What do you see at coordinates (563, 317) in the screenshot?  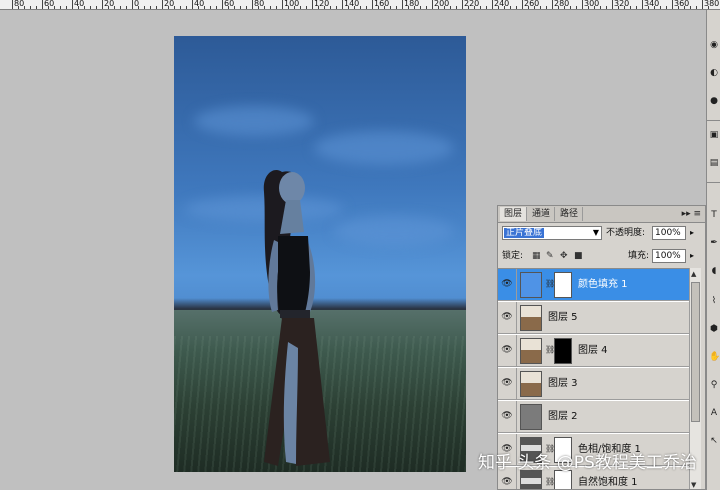 I see `layer-name: 图层 5` at bounding box center [563, 317].